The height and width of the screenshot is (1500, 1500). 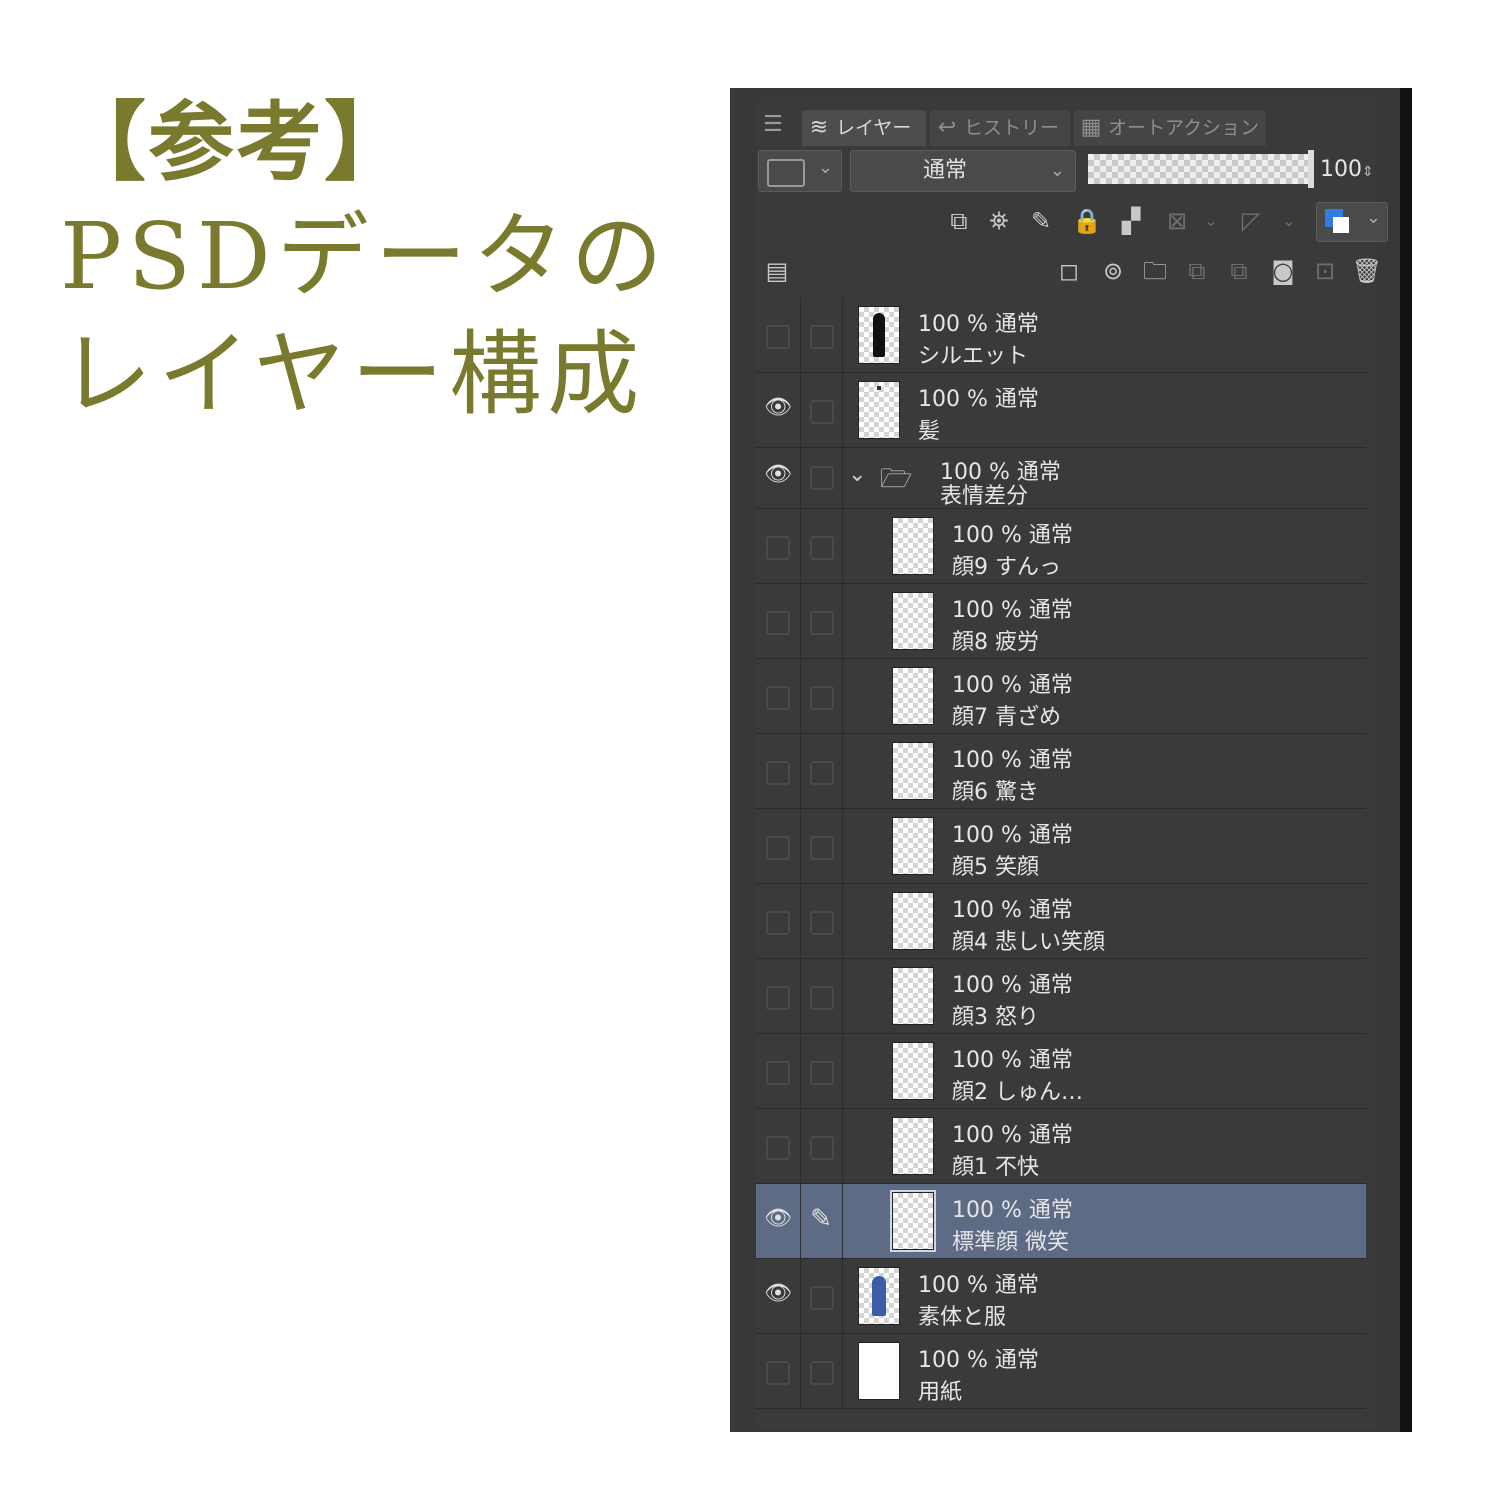 What do you see at coordinates (1239, 271) in the screenshot?
I see `merge-down-icon: ⧉` at bounding box center [1239, 271].